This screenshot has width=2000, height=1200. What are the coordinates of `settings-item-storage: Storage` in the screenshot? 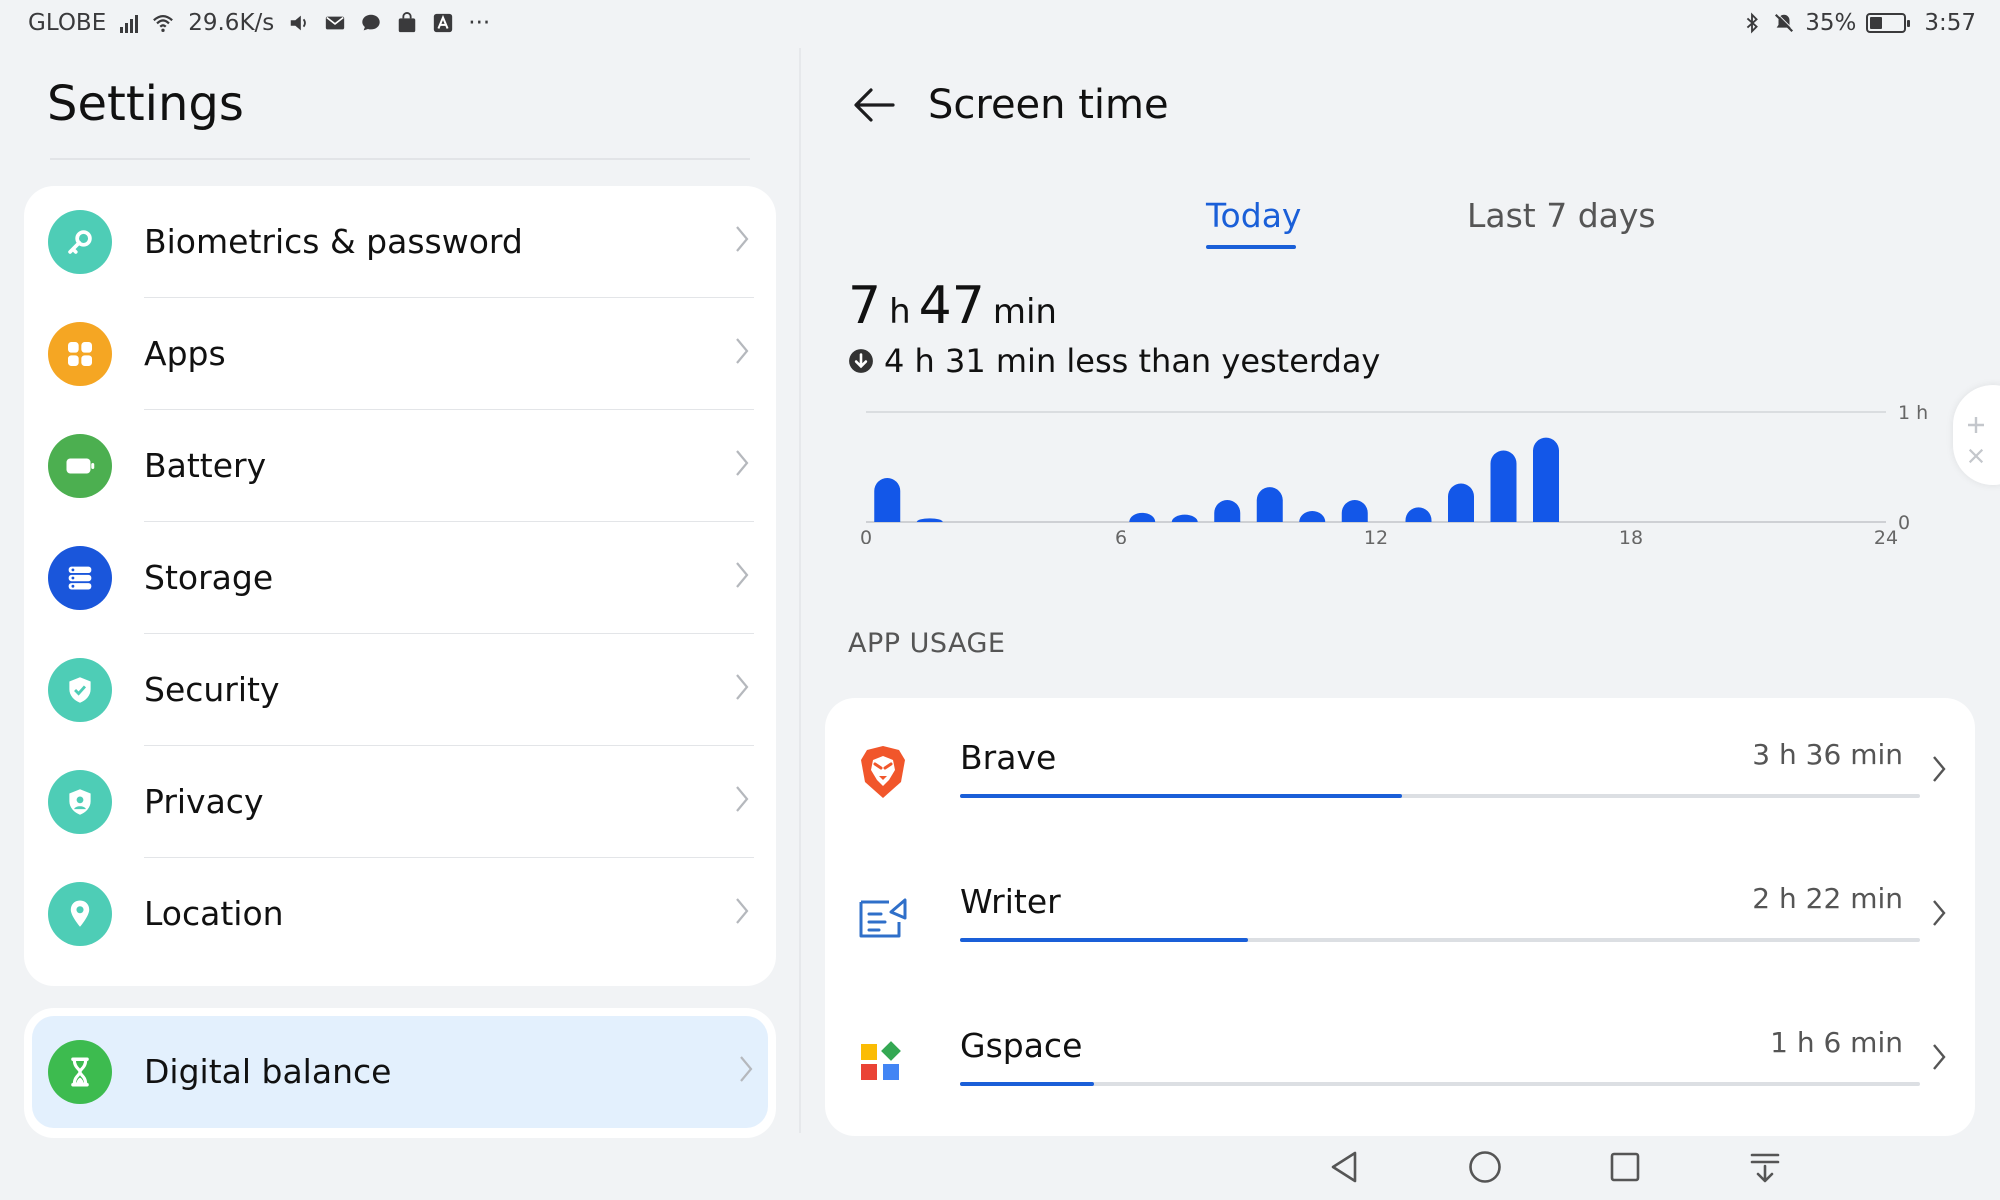 It's located at (400, 578).